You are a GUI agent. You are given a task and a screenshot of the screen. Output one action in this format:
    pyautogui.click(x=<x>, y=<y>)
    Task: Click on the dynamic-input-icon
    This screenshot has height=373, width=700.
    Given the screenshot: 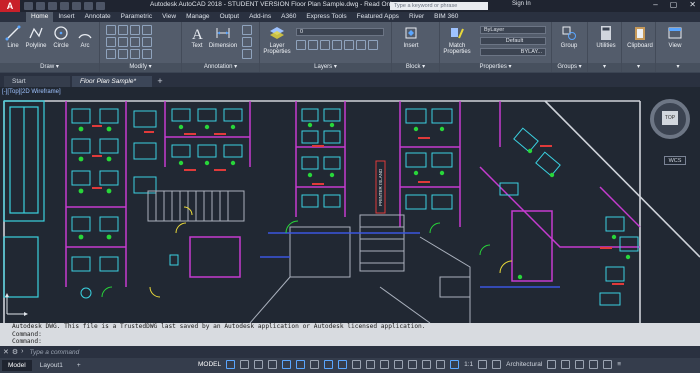 What is the action you would take?
    pyautogui.click(x=273, y=364)
    